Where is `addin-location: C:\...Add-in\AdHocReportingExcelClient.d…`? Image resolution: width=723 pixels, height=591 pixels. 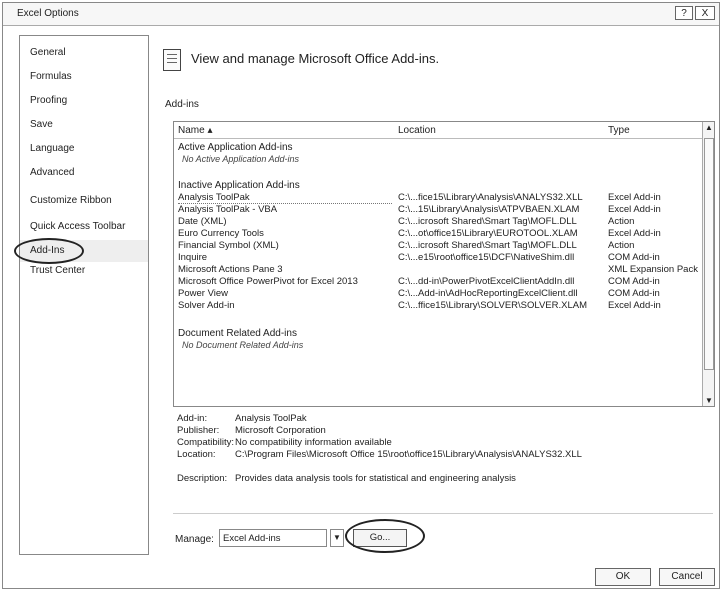
addin-location: C:\...Add-in\AdHocReportingExcelClient.d… is located at coordinates (488, 293).